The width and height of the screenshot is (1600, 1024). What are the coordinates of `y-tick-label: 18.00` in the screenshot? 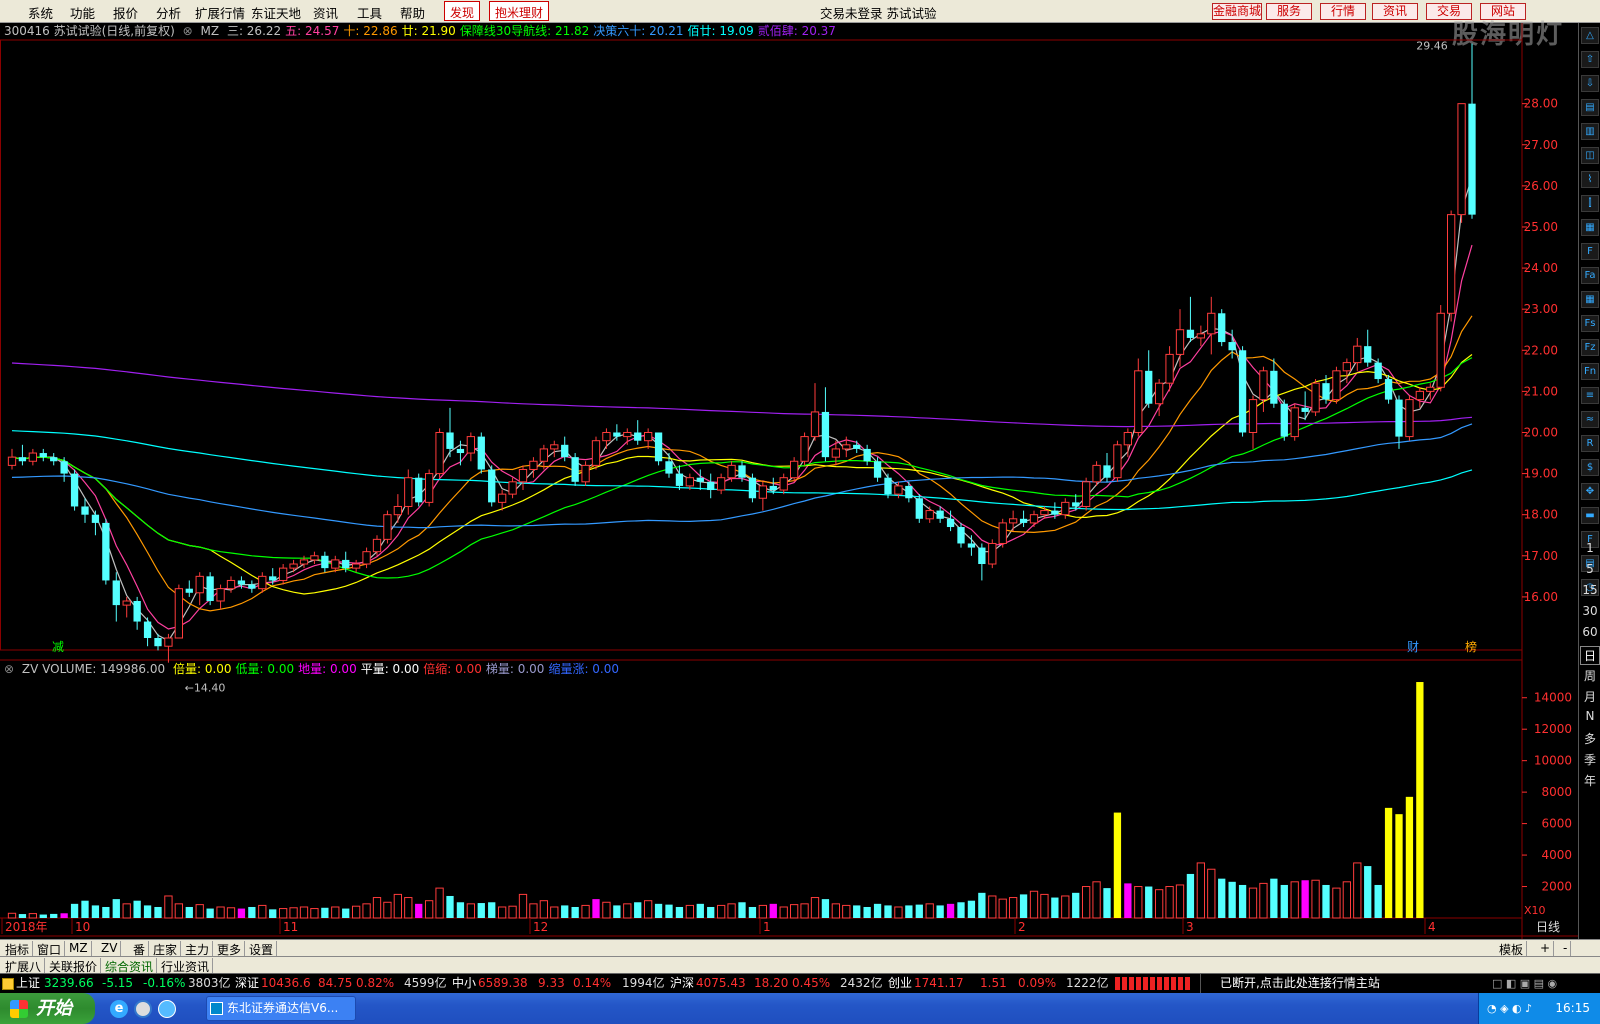 It's located at (1541, 515).